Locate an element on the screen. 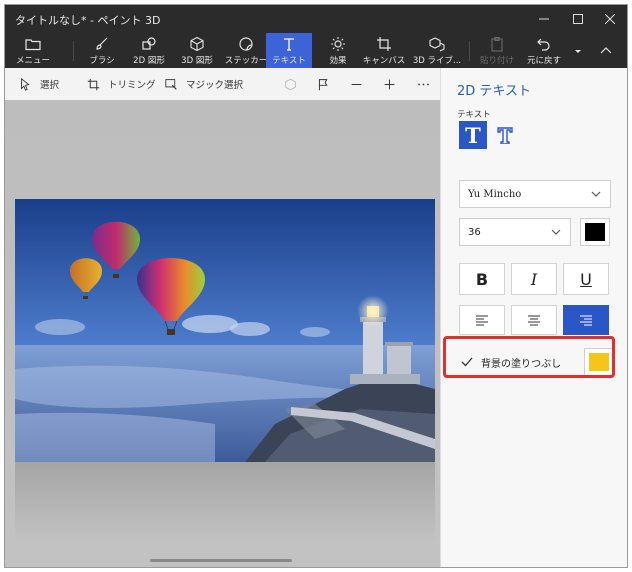 The image size is (632, 572). 3d-view-button is located at coordinates (290, 84).